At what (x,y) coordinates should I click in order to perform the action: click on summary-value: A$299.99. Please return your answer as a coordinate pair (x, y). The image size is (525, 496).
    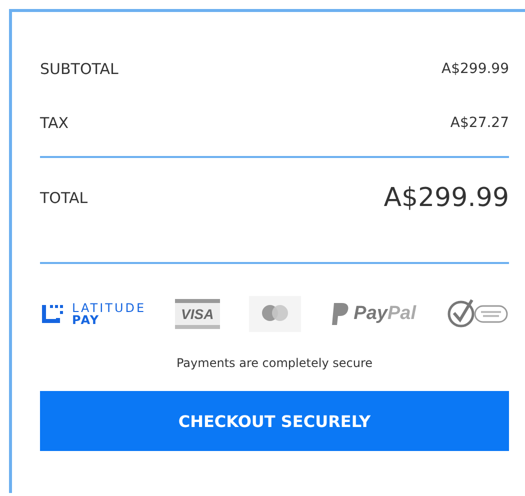
    Looking at the image, I should click on (475, 69).